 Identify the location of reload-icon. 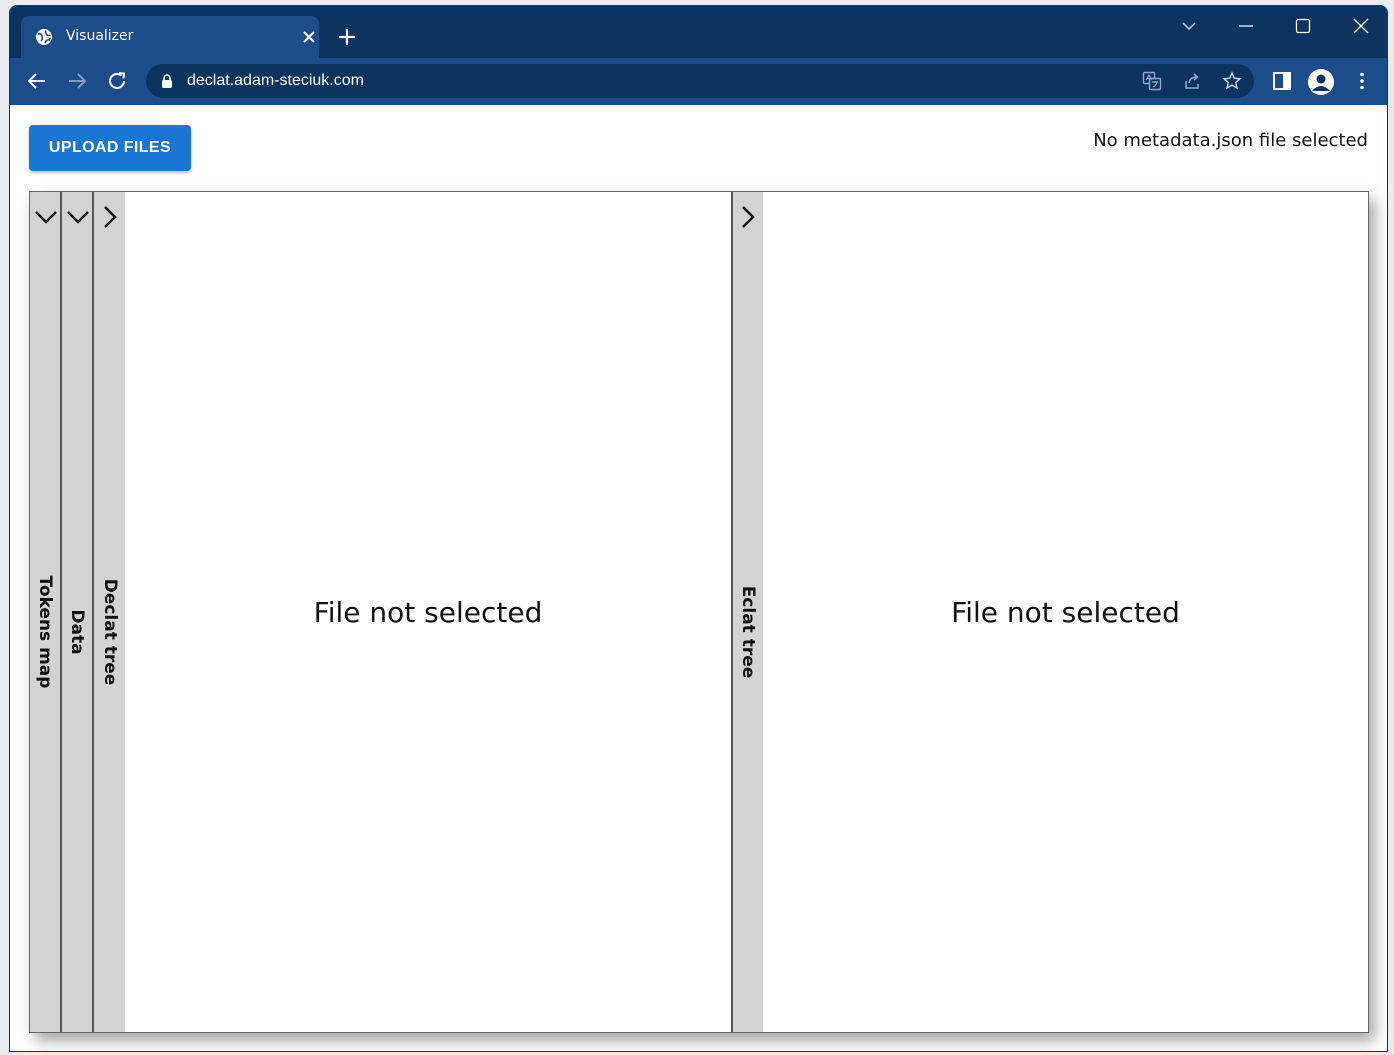
(117, 81).